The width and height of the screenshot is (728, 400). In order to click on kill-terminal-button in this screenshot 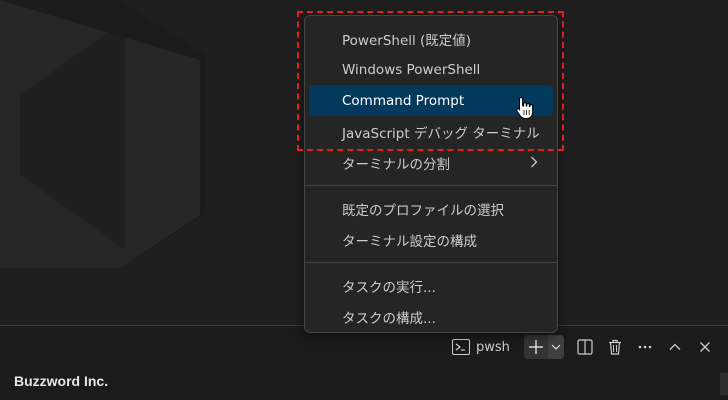, I will do `click(615, 347)`.